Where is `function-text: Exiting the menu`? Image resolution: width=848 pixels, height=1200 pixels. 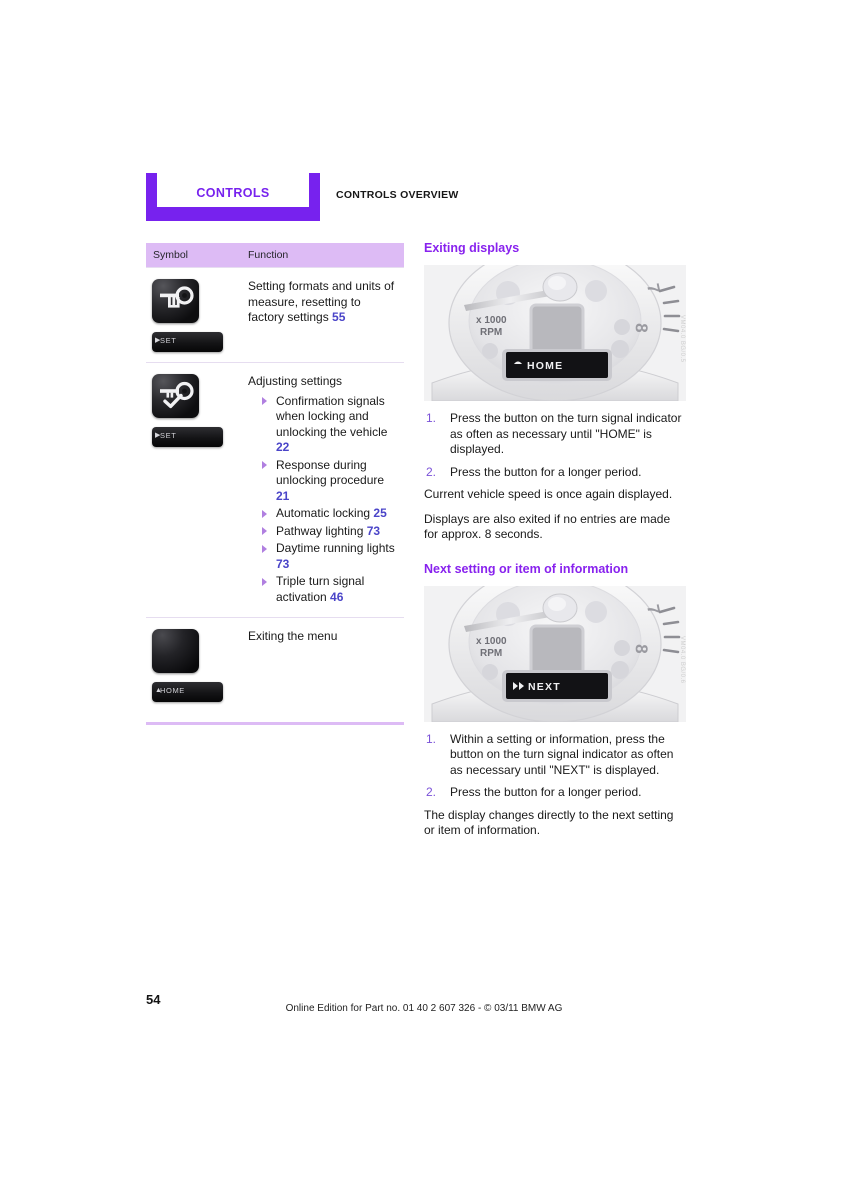
function-text: Exiting the menu is located at coordinates (293, 636).